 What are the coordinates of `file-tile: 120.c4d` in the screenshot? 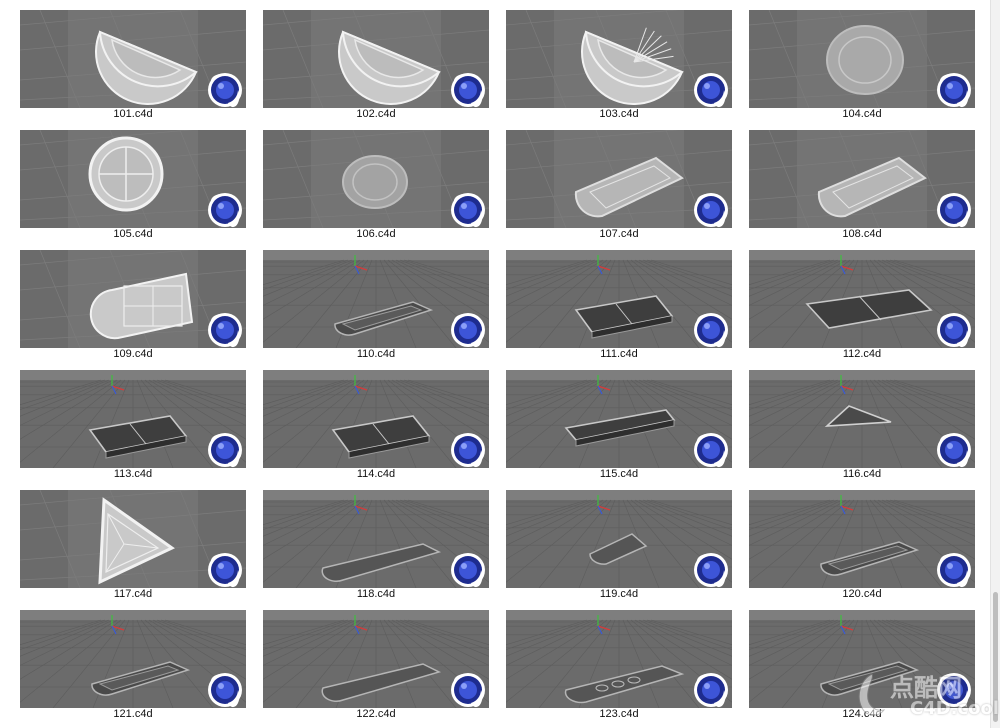 It's located at (862, 540).